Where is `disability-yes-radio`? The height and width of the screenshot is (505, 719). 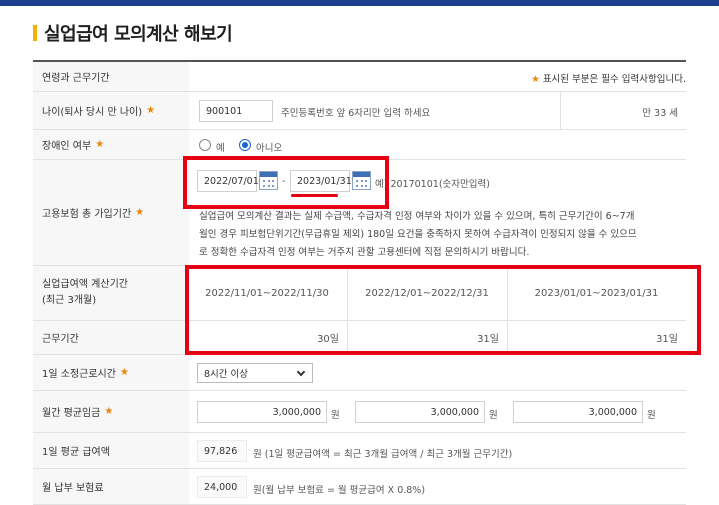
disability-yes-radio is located at coordinates (205, 145).